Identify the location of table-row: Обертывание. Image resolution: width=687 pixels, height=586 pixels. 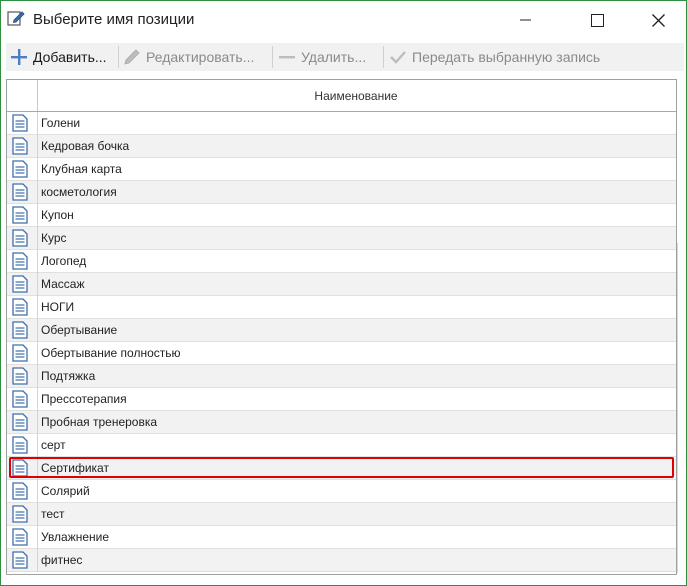
(341, 330).